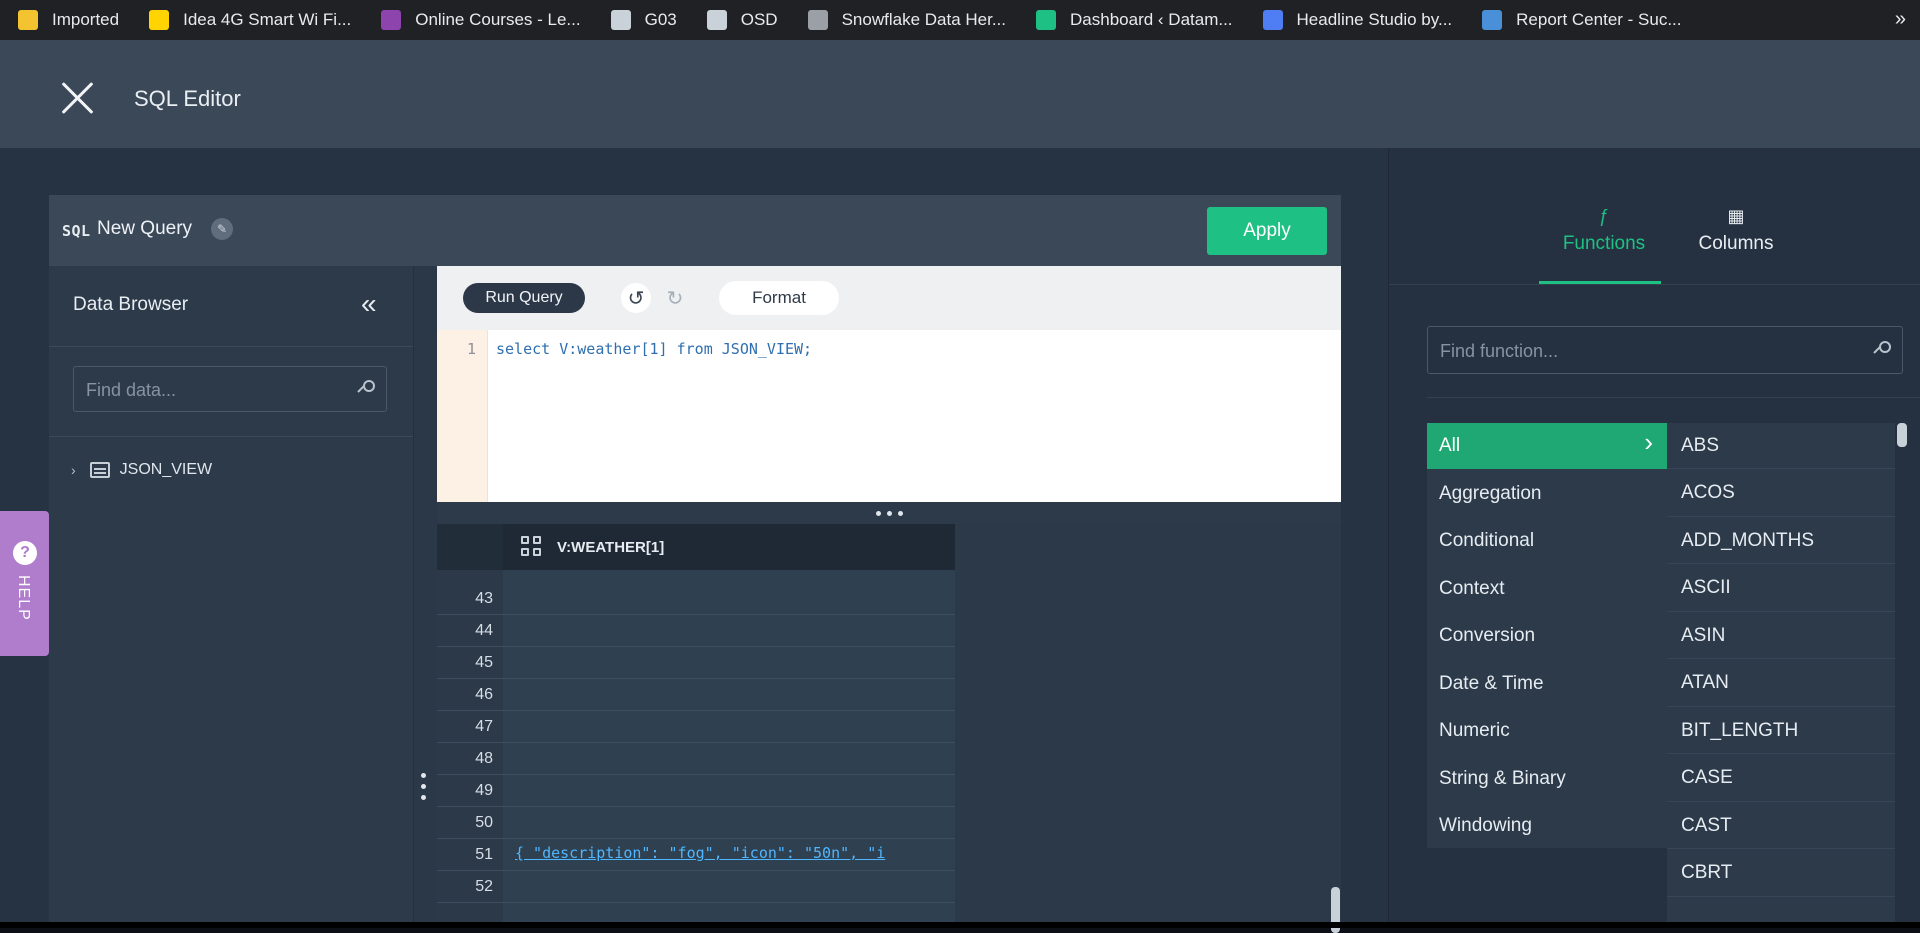 The width and height of the screenshot is (1920, 933). I want to click on function-item: CASE, so click(1781, 779).